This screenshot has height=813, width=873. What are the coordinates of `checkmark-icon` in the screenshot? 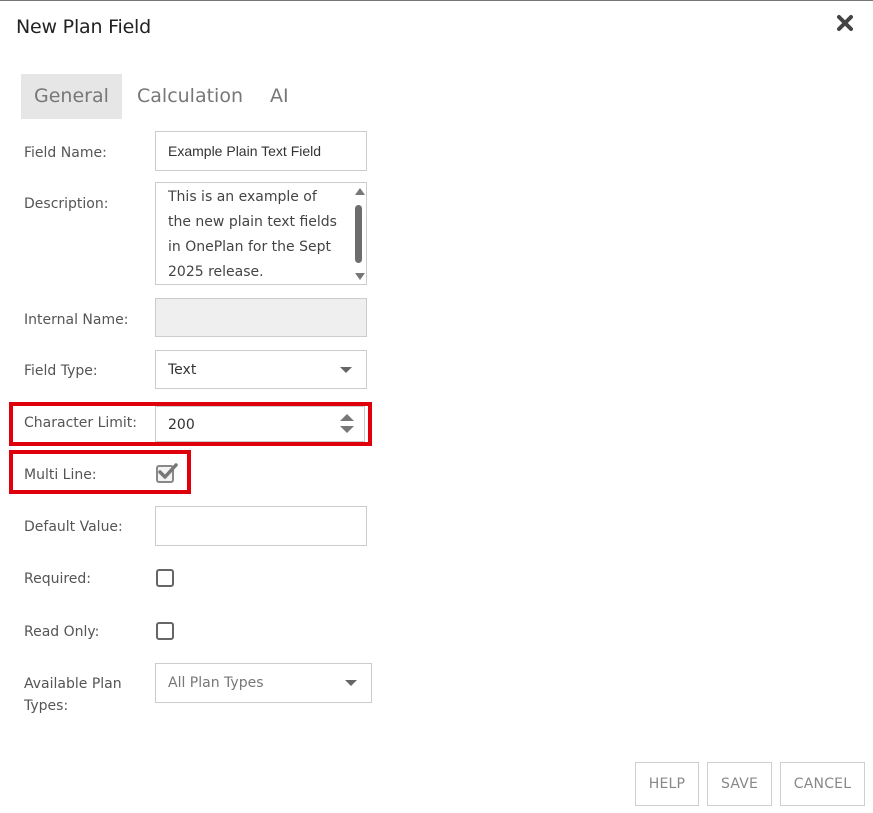 It's located at (168, 471).